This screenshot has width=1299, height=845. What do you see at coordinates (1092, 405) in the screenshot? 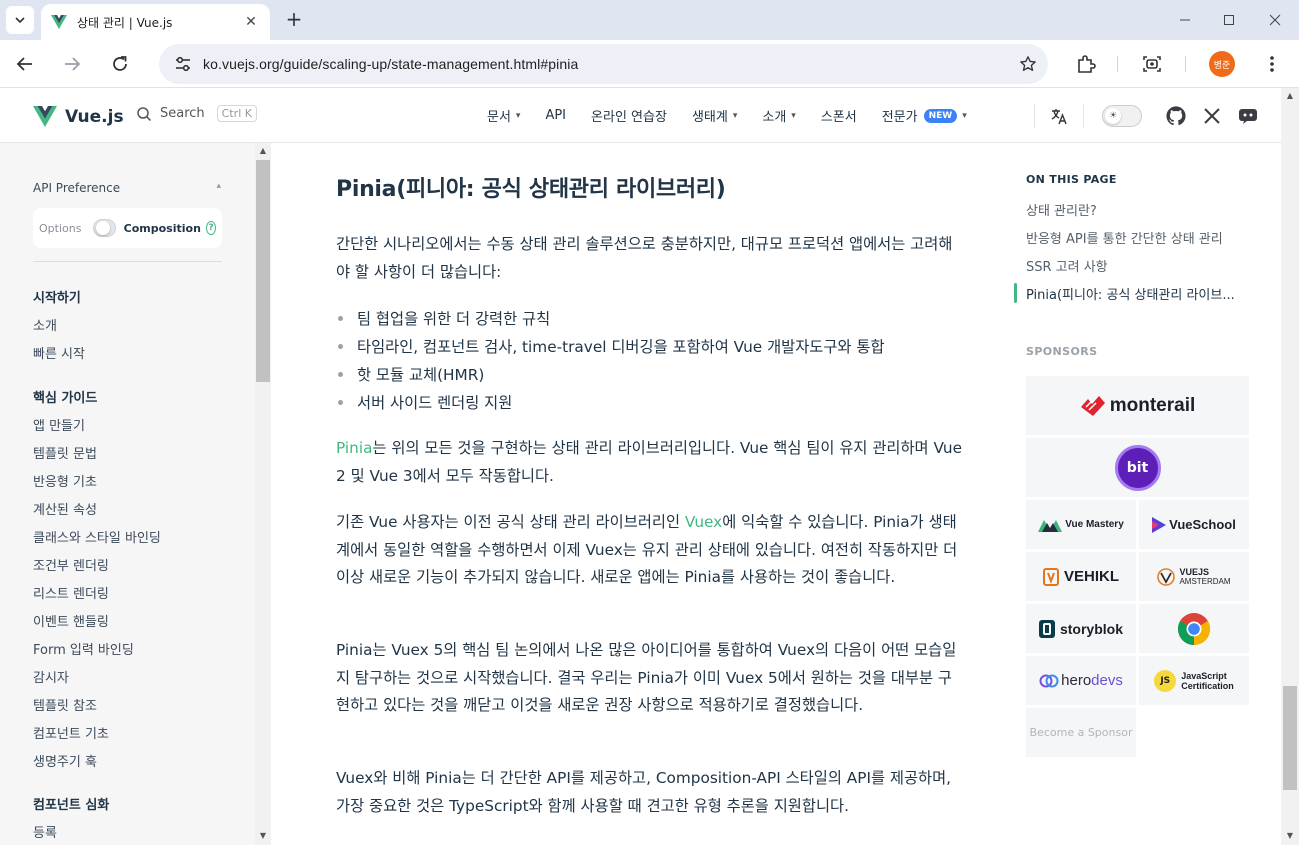
I see `monterail-logo-icon` at bounding box center [1092, 405].